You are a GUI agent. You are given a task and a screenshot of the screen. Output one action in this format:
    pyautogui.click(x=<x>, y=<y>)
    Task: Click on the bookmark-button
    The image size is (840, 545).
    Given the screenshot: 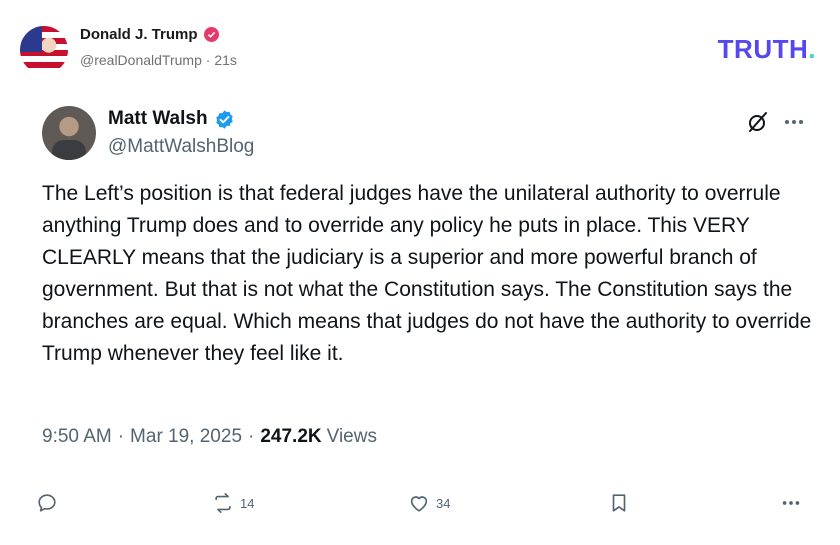 What is the action you would take?
    pyautogui.click(x=619, y=503)
    